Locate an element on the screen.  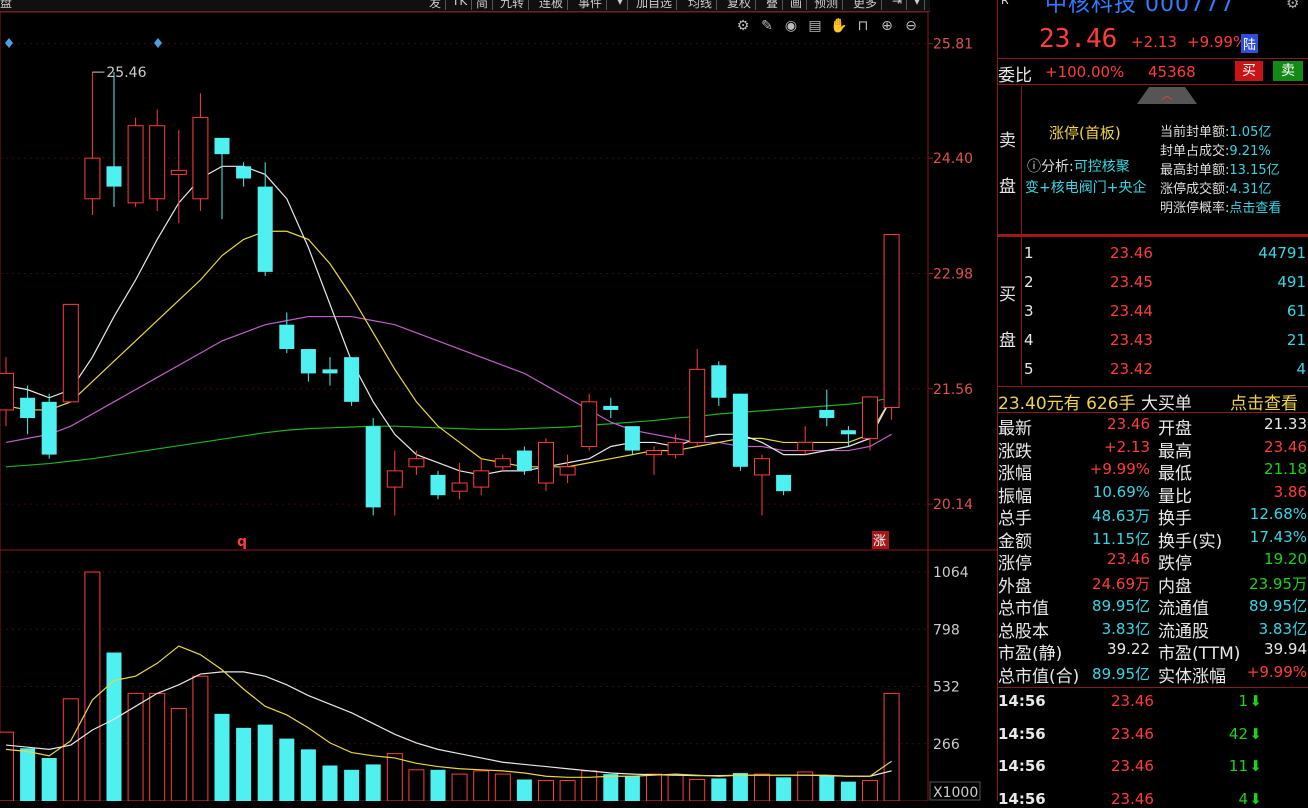
analysis-line: ⓘ分析:可控核聚 is located at coordinates (1078, 166).